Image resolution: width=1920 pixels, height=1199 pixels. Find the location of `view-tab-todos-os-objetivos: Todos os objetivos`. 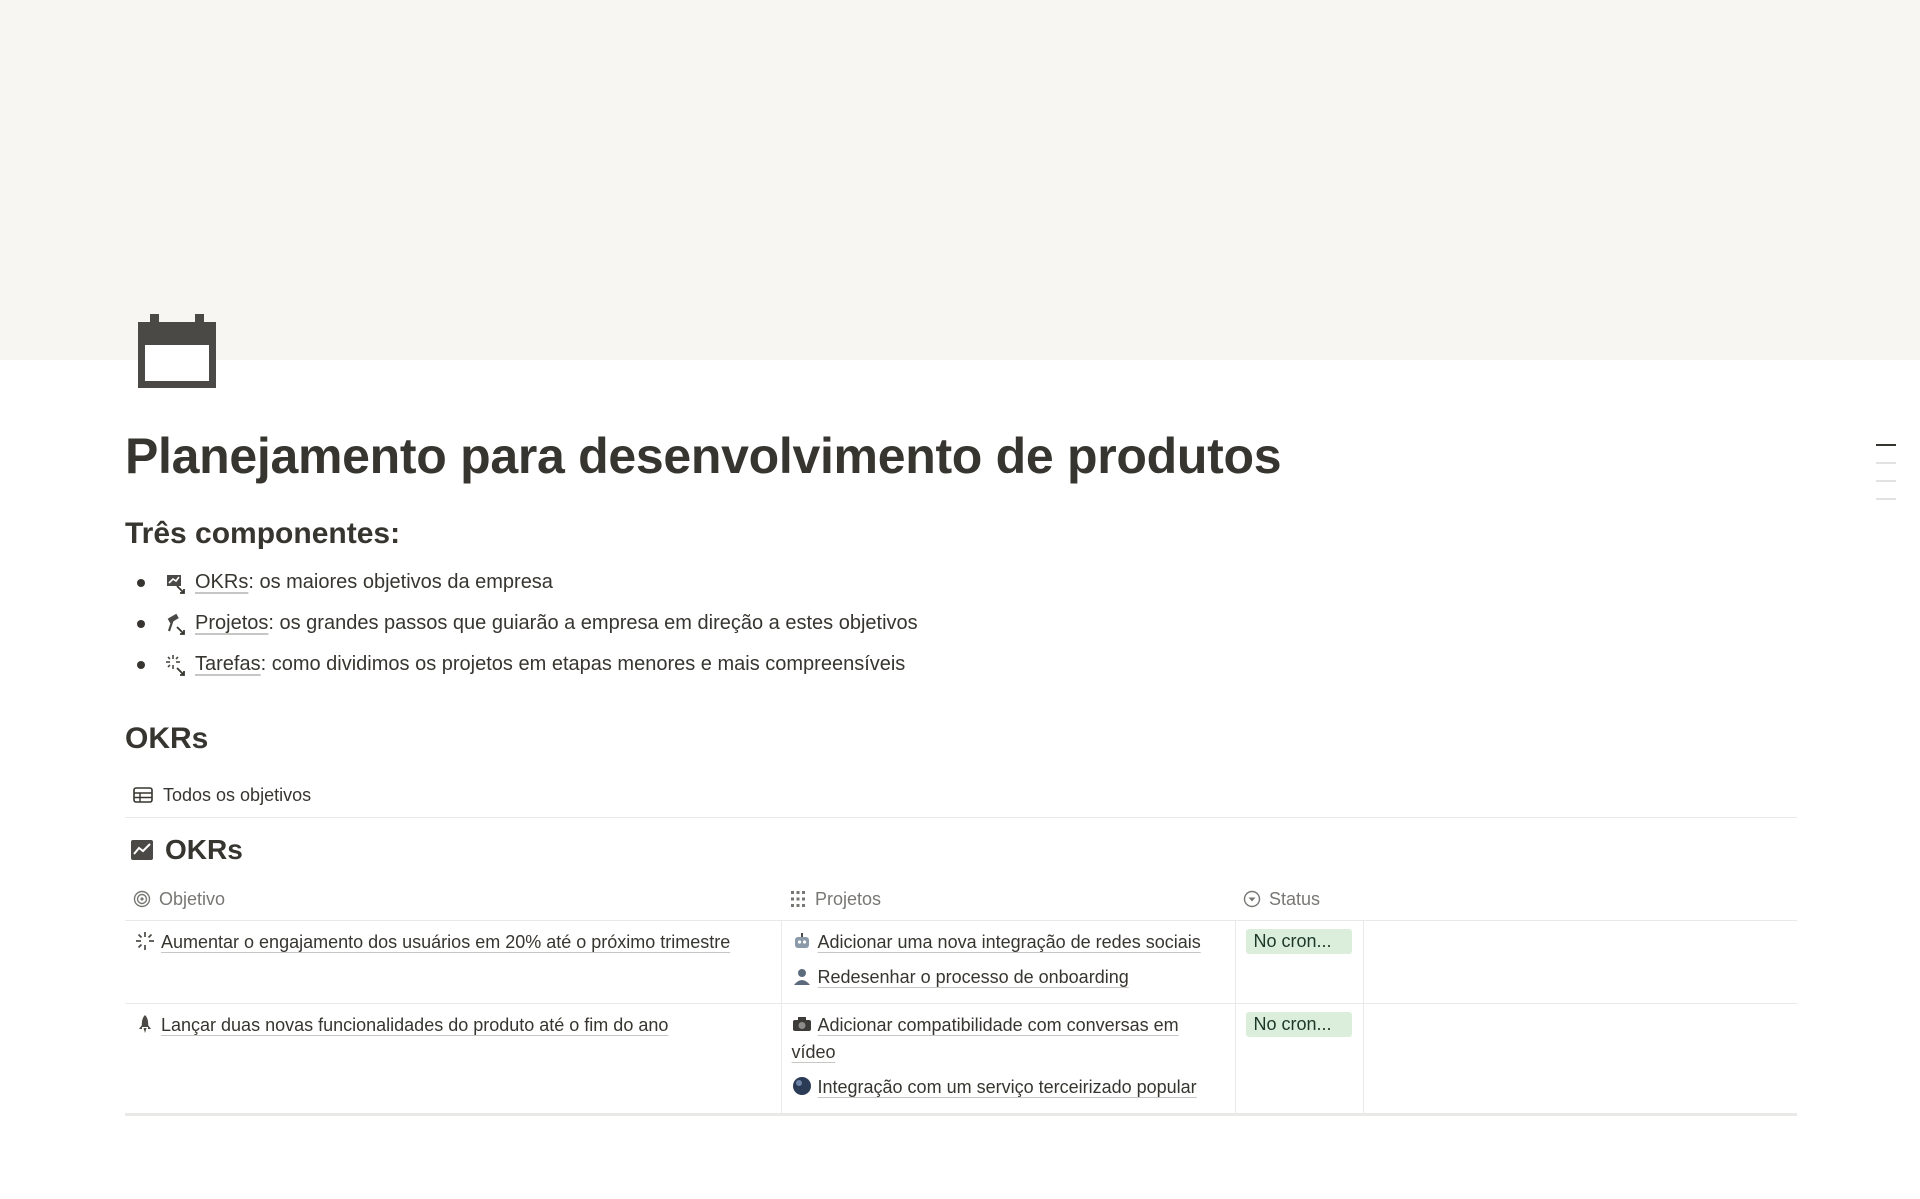

view-tab-todos-os-objetivos: Todos os objetivos is located at coordinates (961, 795).